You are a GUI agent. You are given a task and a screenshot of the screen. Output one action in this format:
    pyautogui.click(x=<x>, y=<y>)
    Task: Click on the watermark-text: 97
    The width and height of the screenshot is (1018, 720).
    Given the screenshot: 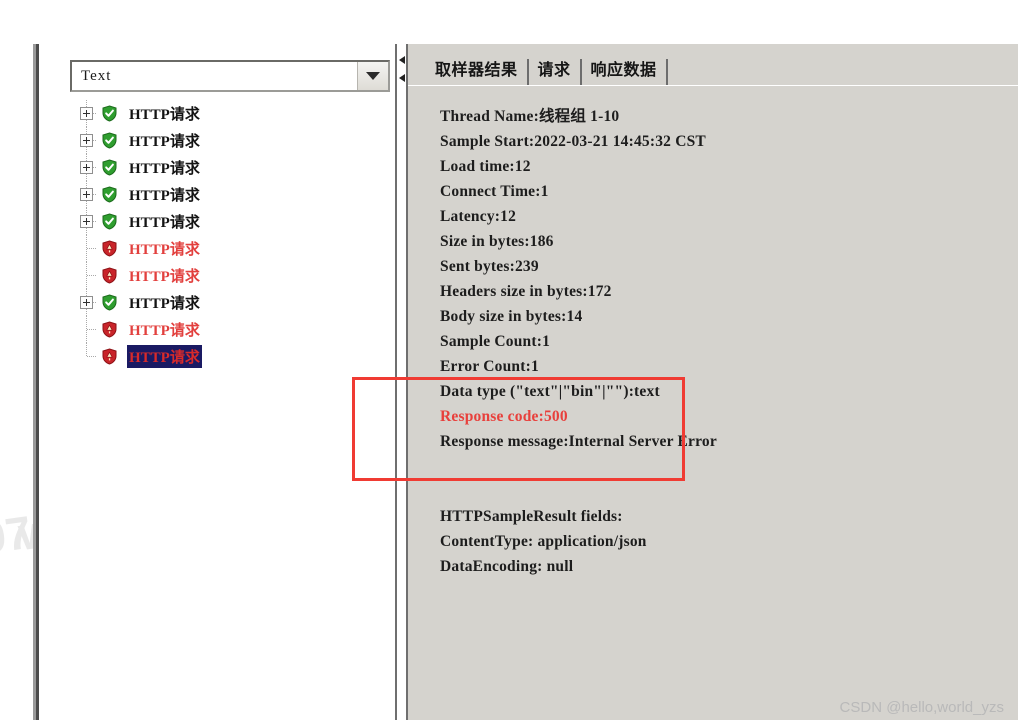 What is the action you would take?
    pyautogui.click(x=17, y=535)
    